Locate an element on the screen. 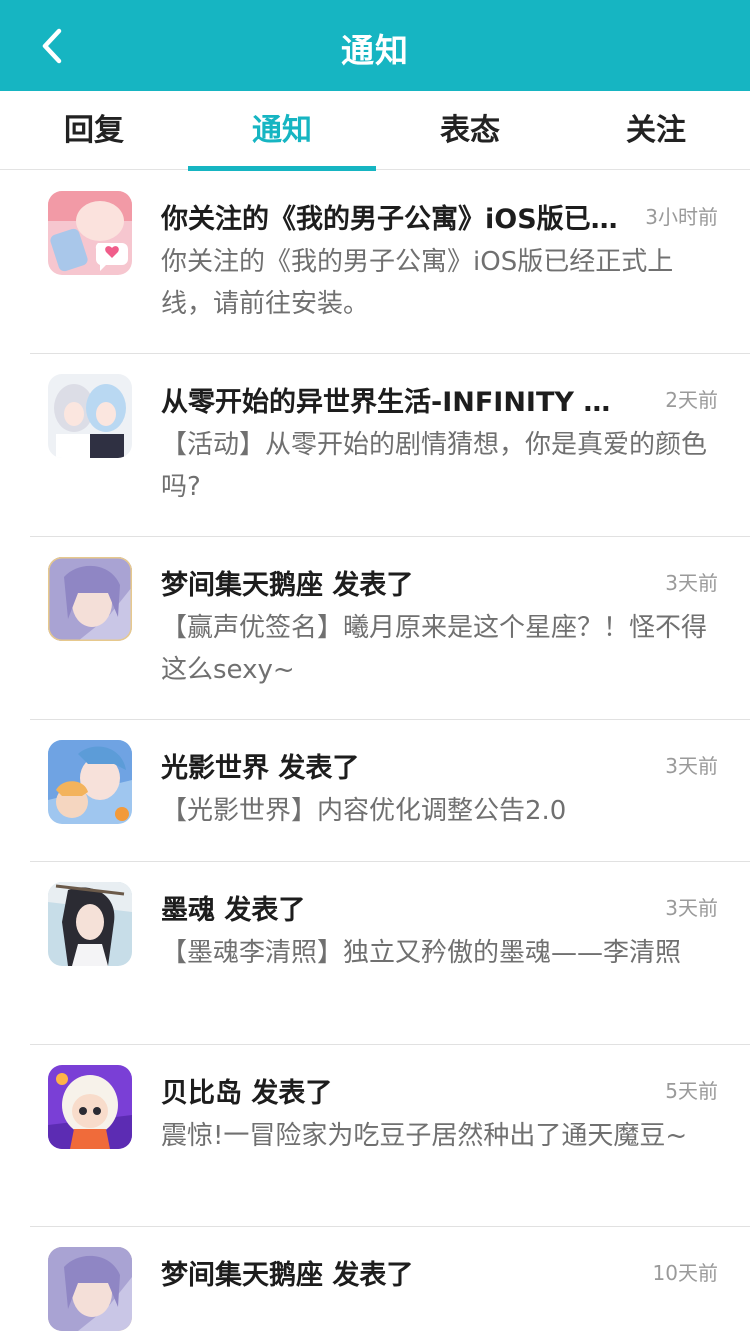 Image resolution: width=750 pixels, height=1337 pixels. notification-title: 你关注的《我的男子公寓》iOS版已经正式上线 is located at coordinates (391, 219).